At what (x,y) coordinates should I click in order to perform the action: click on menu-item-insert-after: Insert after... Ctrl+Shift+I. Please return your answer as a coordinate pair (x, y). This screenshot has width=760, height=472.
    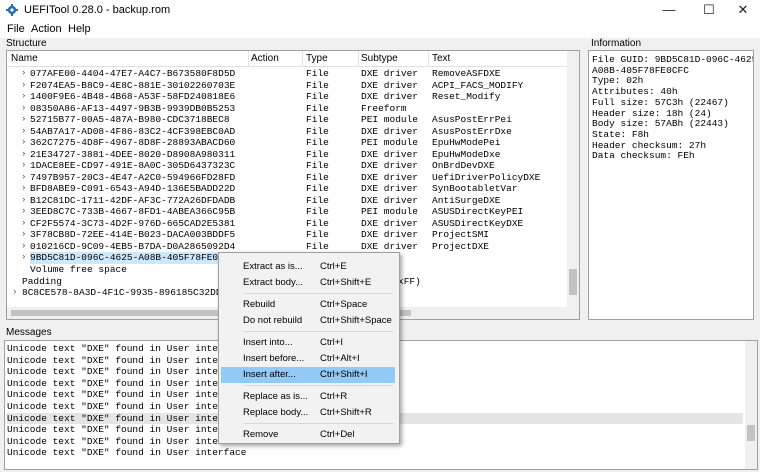
    Looking at the image, I should click on (308, 375).